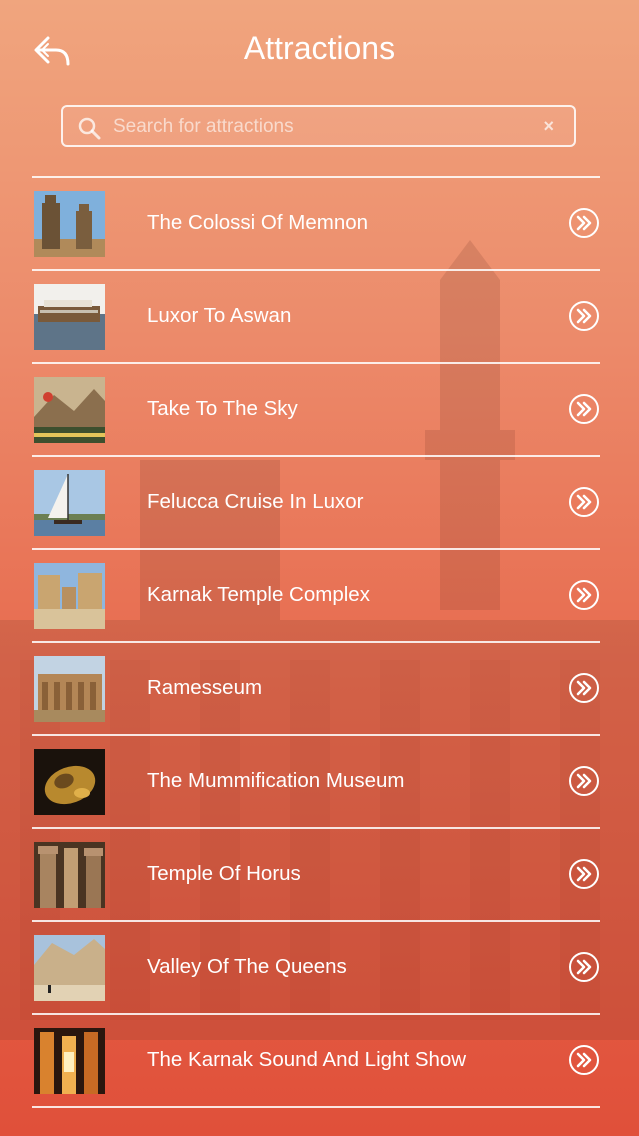 The width and height of the screenshot is (639, 1136). Describe the element at coordinates (219, 315) in the screenshot. I see `attraction-label: Luxor To Aswan` at that location.